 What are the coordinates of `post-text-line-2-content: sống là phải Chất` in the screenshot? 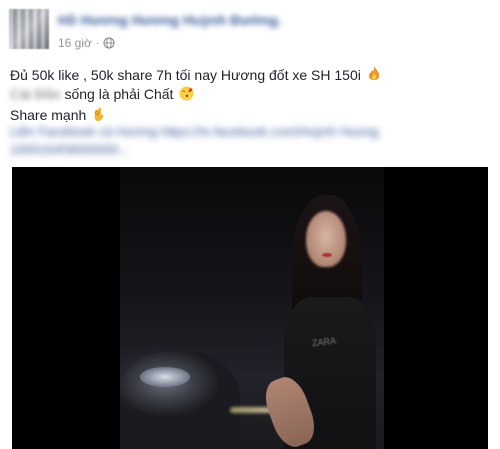 It's located at (117, 94).